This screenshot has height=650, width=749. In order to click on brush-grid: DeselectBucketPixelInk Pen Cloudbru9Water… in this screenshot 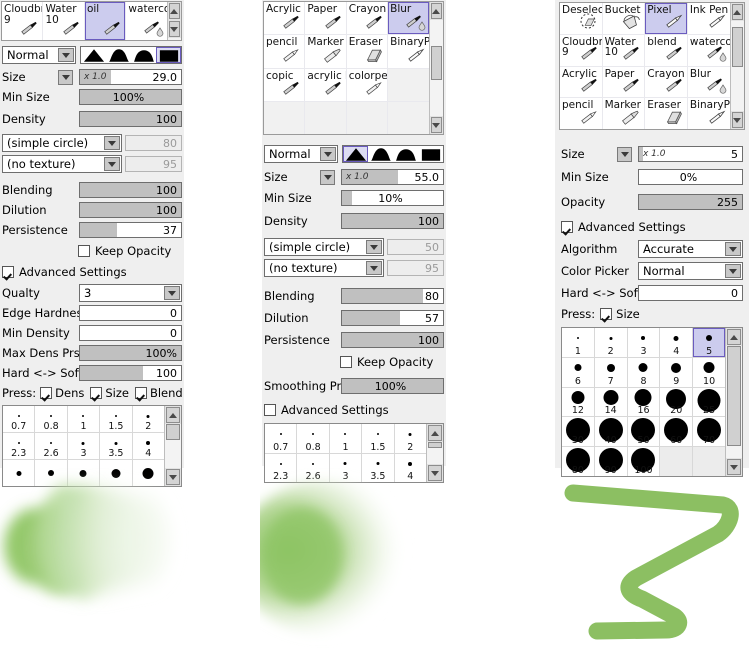, I will do `click(645, 66)`.